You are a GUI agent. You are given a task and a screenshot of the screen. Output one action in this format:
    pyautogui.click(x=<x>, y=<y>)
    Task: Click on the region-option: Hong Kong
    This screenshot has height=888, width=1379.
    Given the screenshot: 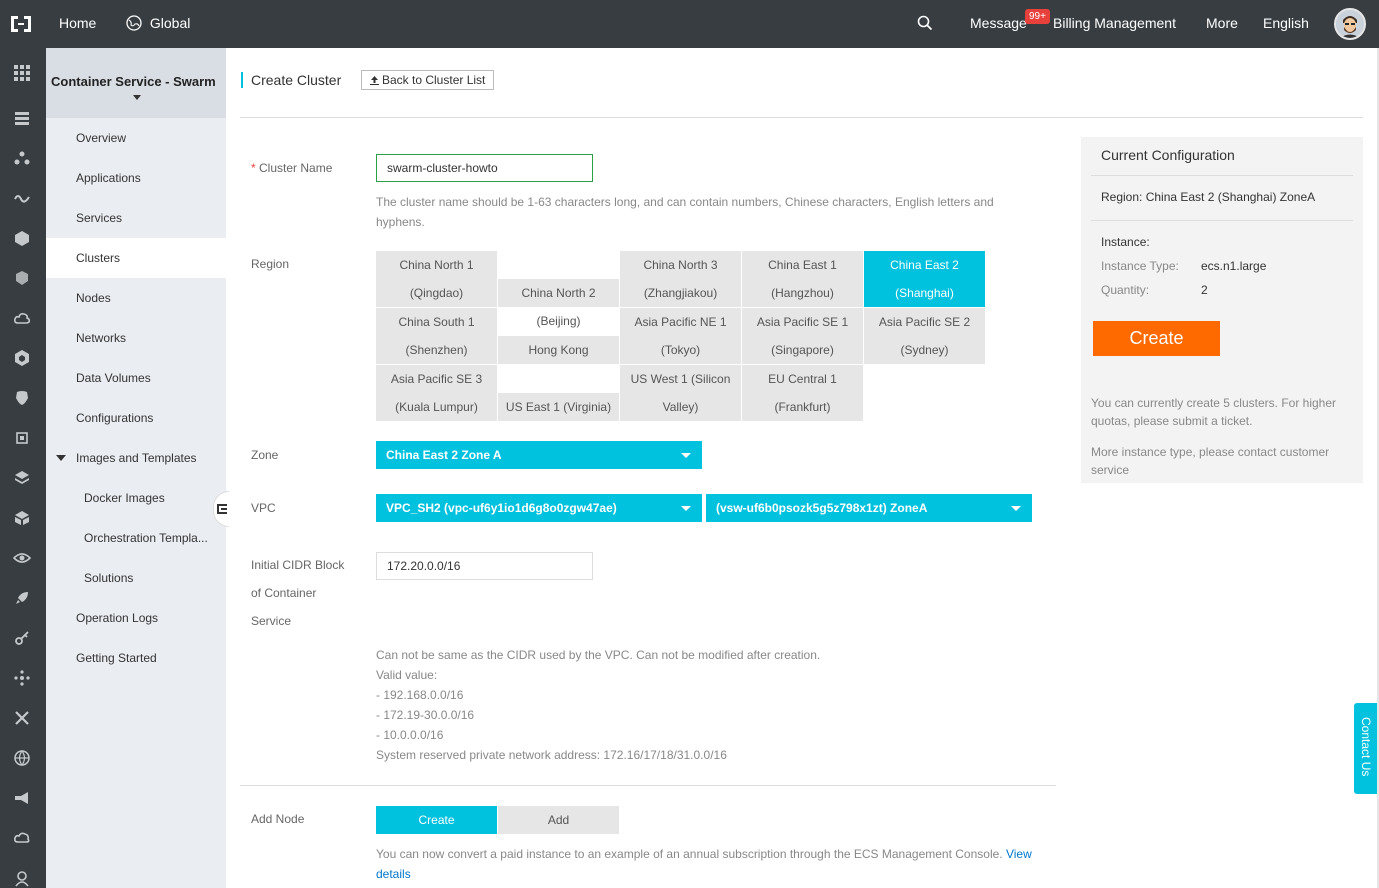 What is the action you would take?
    pyautogui.click(x=558, y=336)
    